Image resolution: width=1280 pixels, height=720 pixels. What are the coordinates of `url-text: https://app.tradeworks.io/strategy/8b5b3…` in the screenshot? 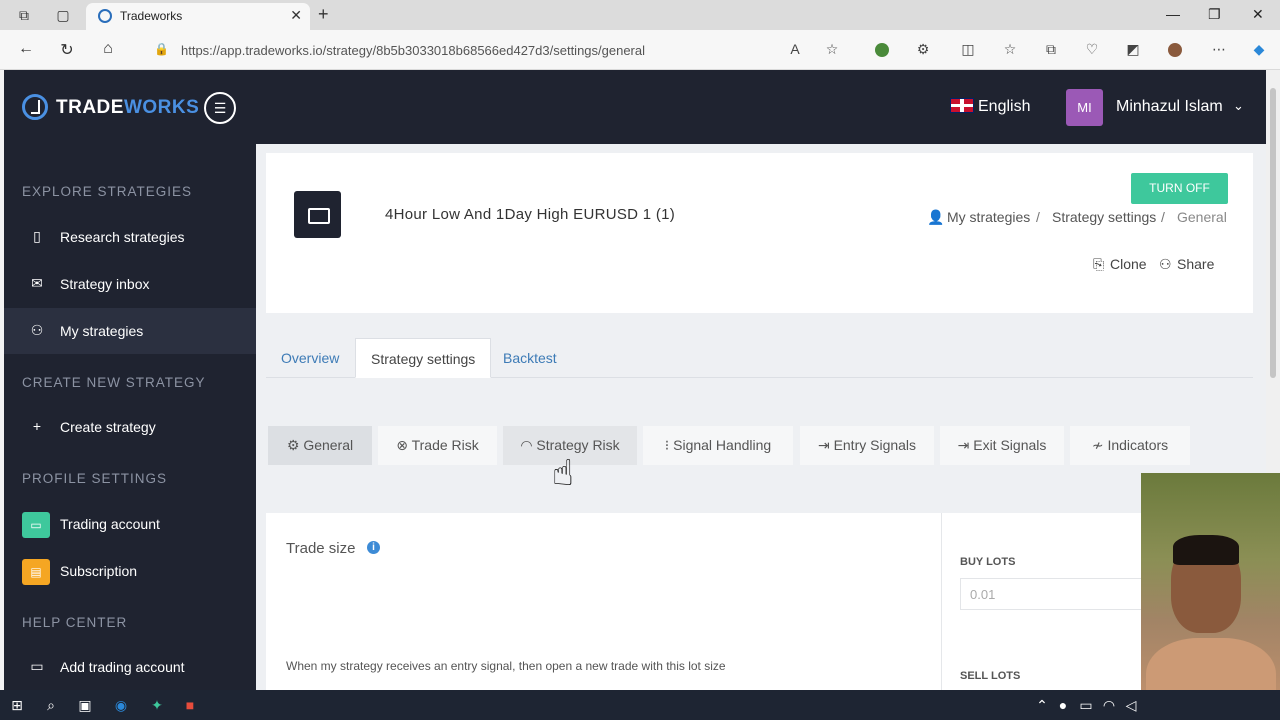 It's located at (413, 50).